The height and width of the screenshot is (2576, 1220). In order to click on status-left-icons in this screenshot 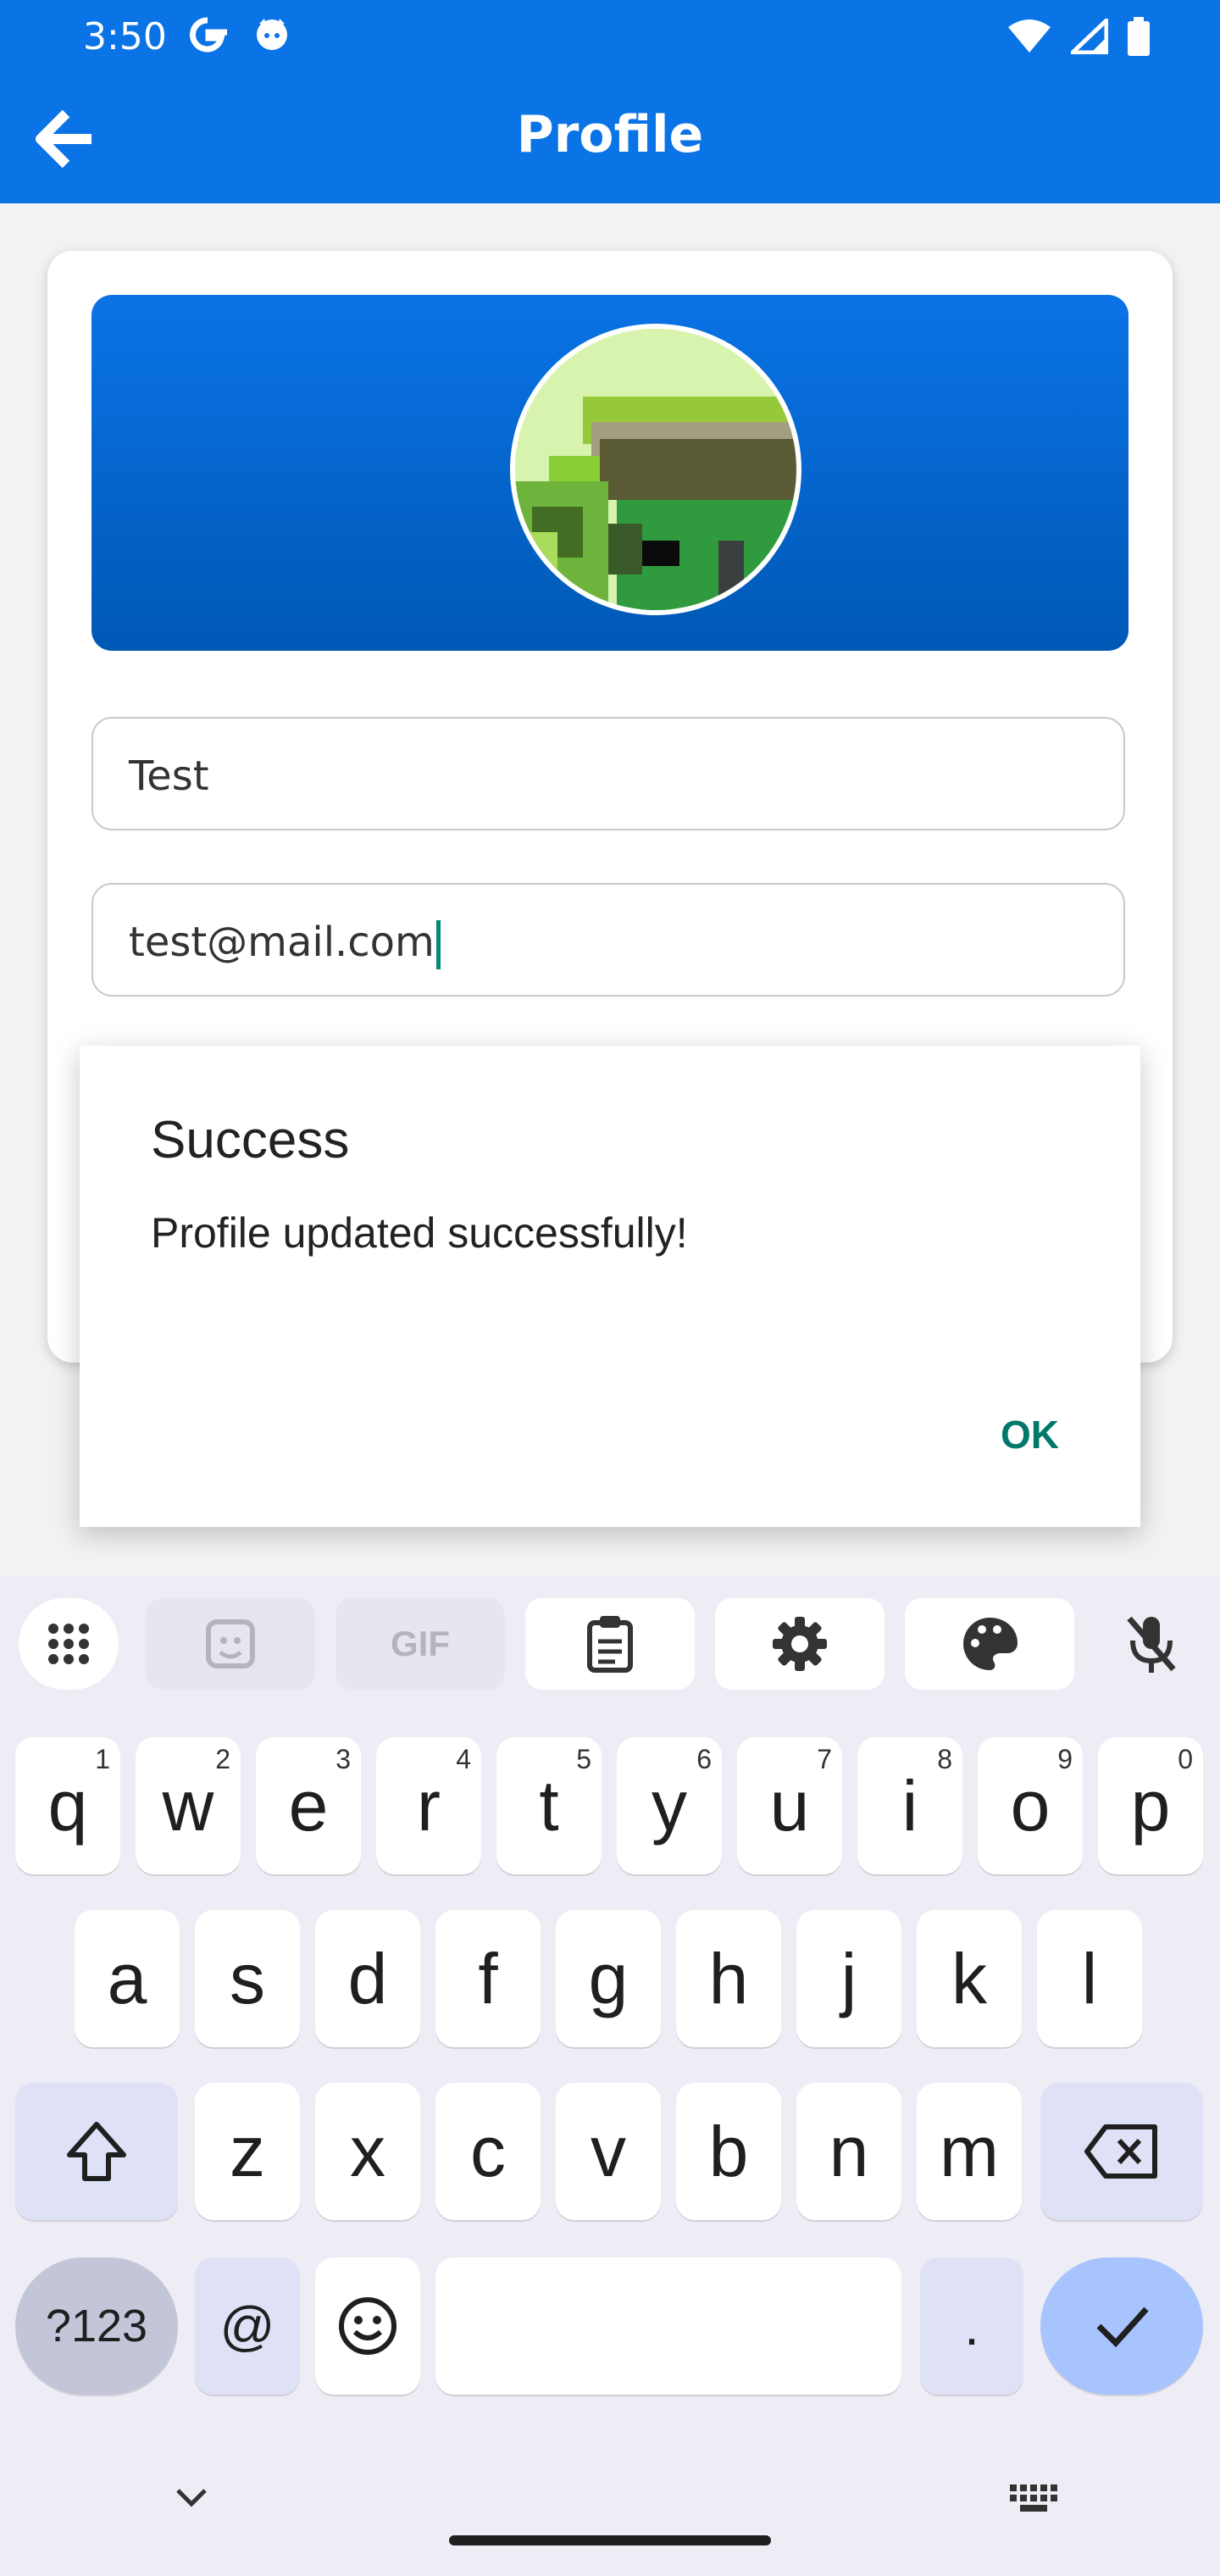, I will do `click(239, 36)`.